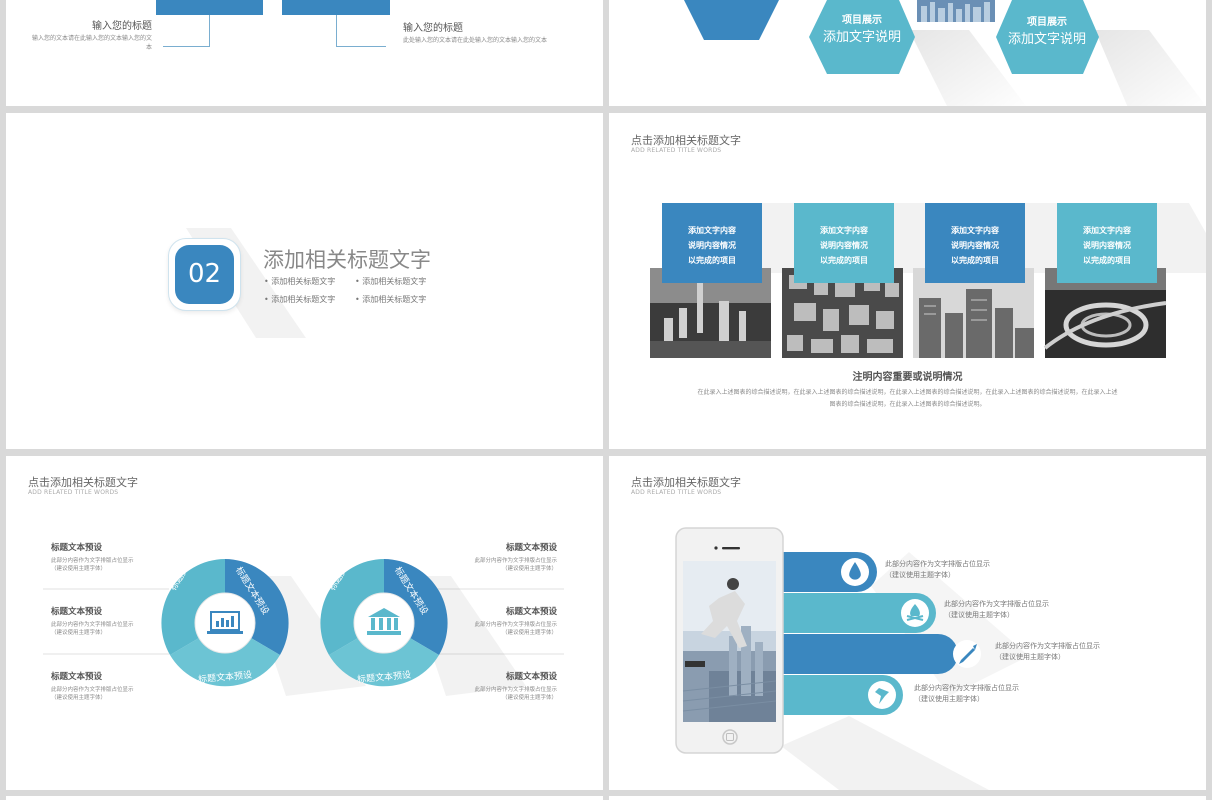 Image resolution: width=1212 pixels, height=800 pixels. What do you see at coordinates (391, 281) in the screenshot?
I see `bullet-2: • 添加相关标题文字` at bounding box center [391, 281].